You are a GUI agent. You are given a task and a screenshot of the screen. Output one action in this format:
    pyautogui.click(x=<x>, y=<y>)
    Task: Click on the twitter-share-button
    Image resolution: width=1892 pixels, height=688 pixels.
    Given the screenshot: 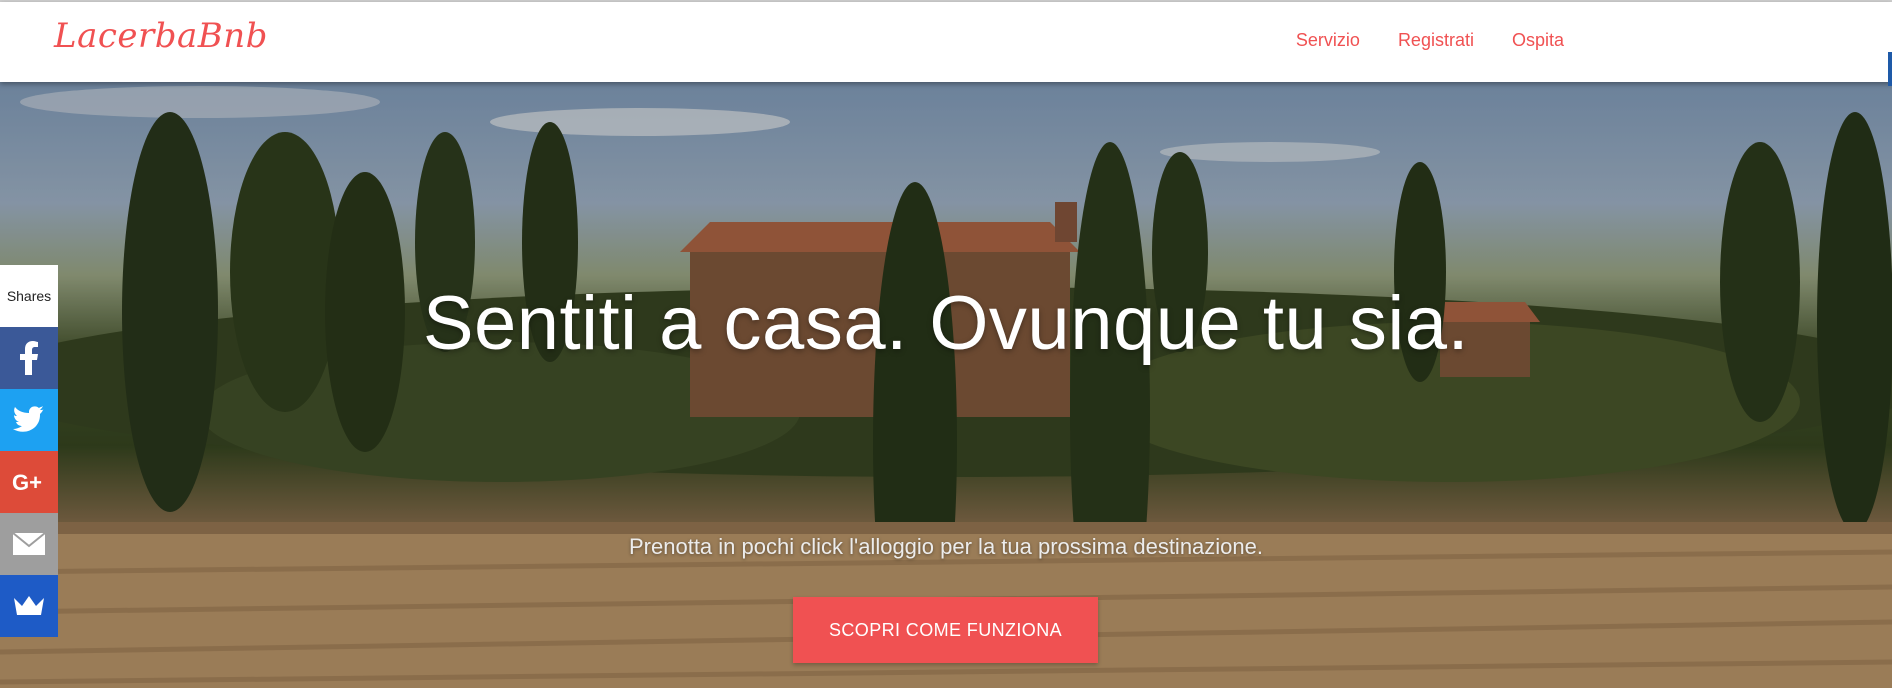 What is the action you would take?
    pyautogui.click(x=29, y=420)
    